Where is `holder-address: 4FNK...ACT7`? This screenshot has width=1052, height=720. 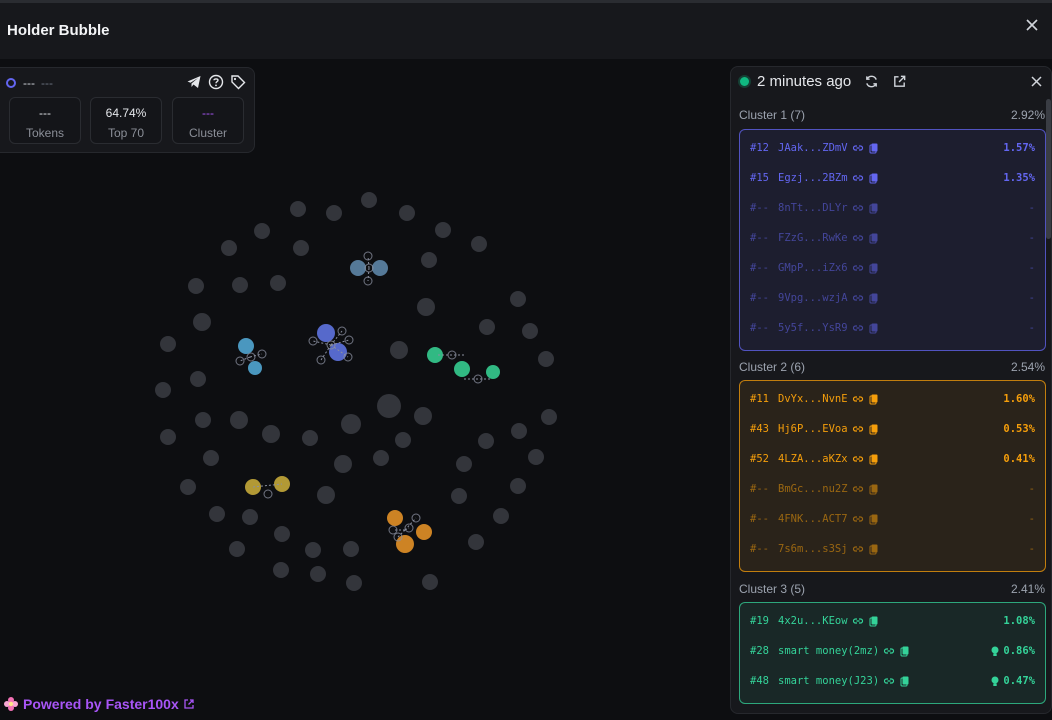
holder-address: 4FNK...ACT7 is located at coordinates (813, 519).